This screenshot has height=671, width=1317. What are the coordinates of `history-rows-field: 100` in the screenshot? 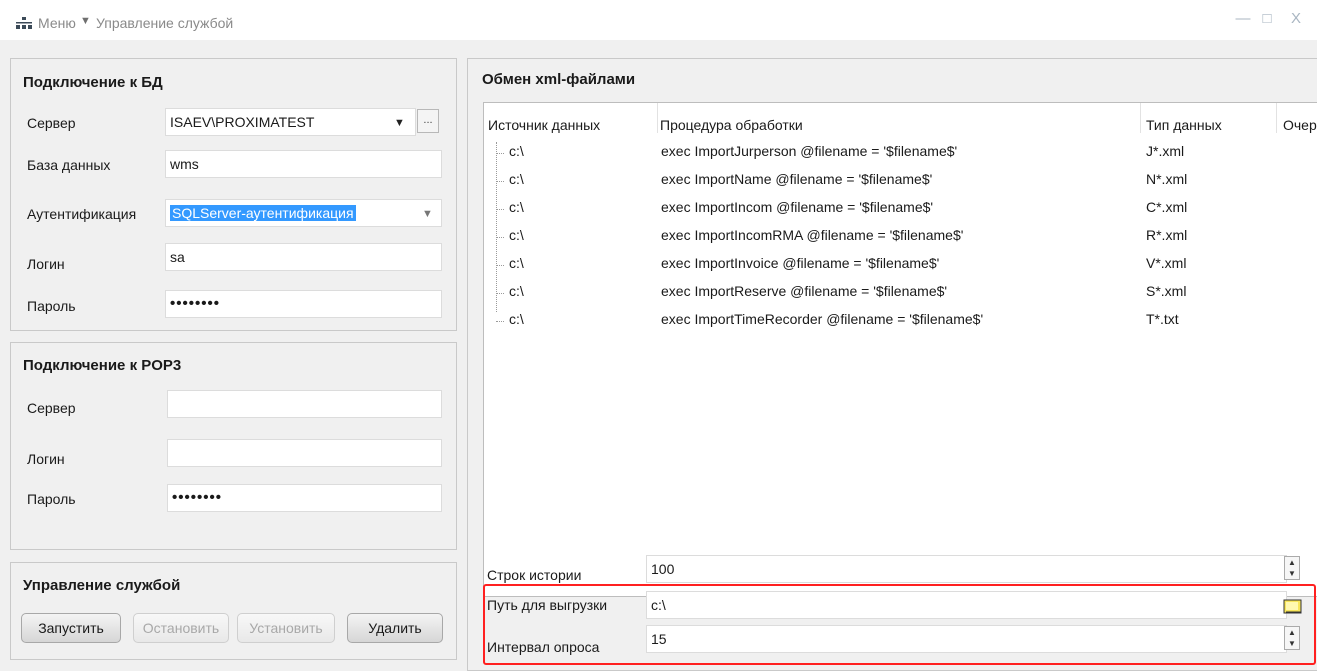 It's located at (966, 569).